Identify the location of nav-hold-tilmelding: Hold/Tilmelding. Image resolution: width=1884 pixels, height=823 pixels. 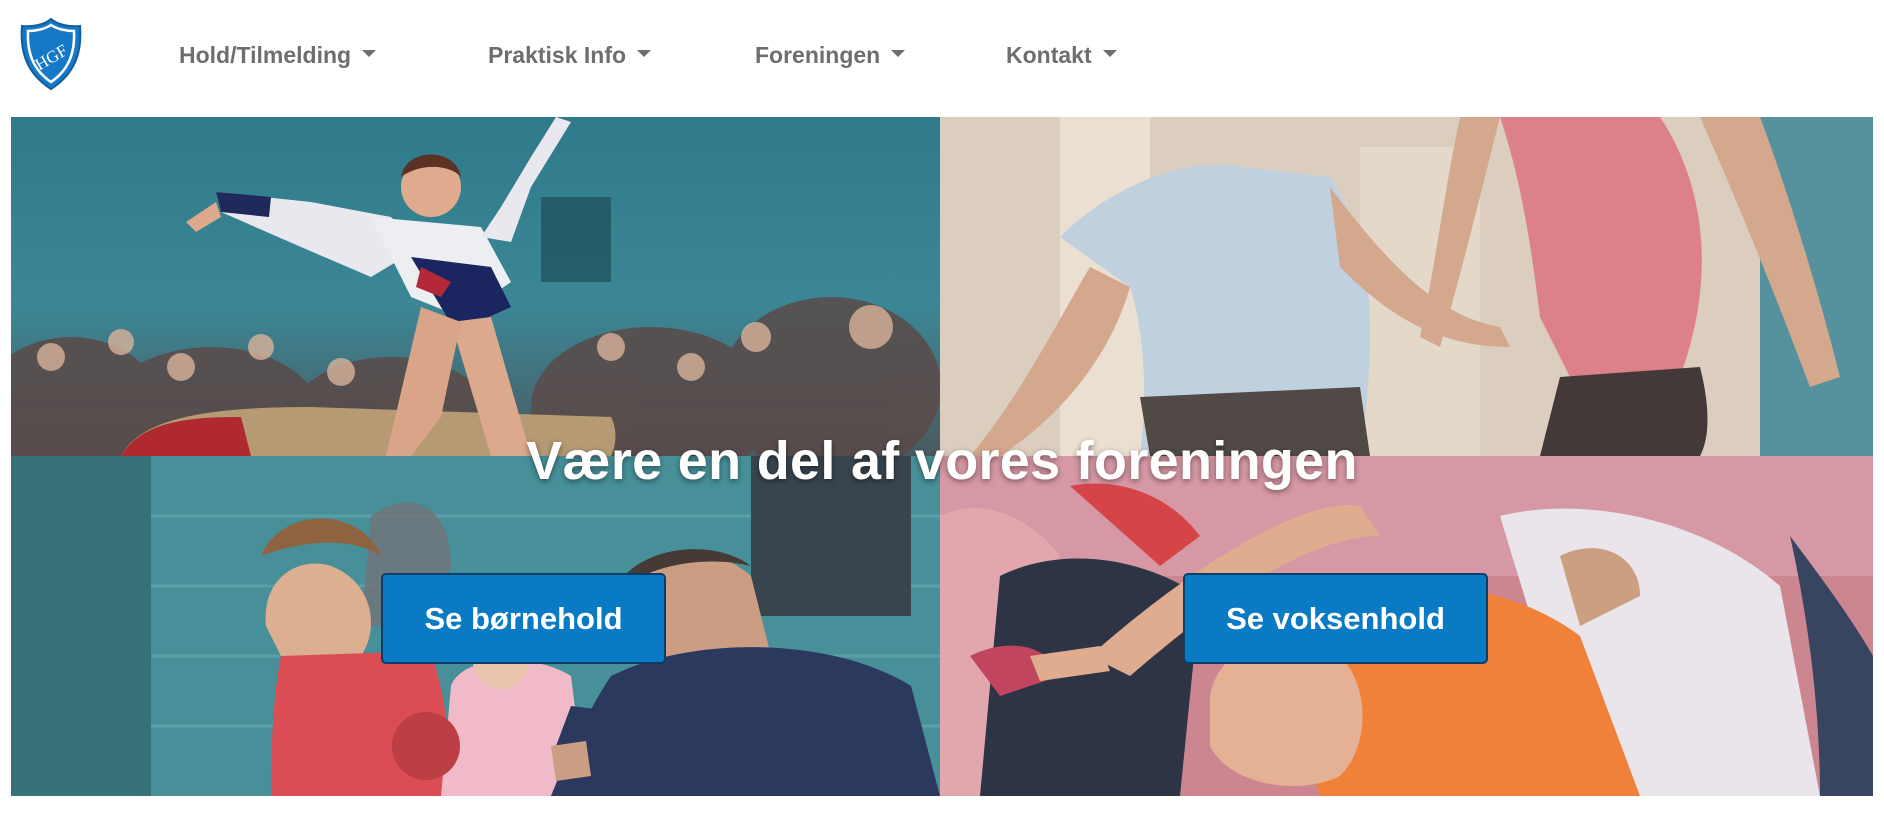
(278, 55).